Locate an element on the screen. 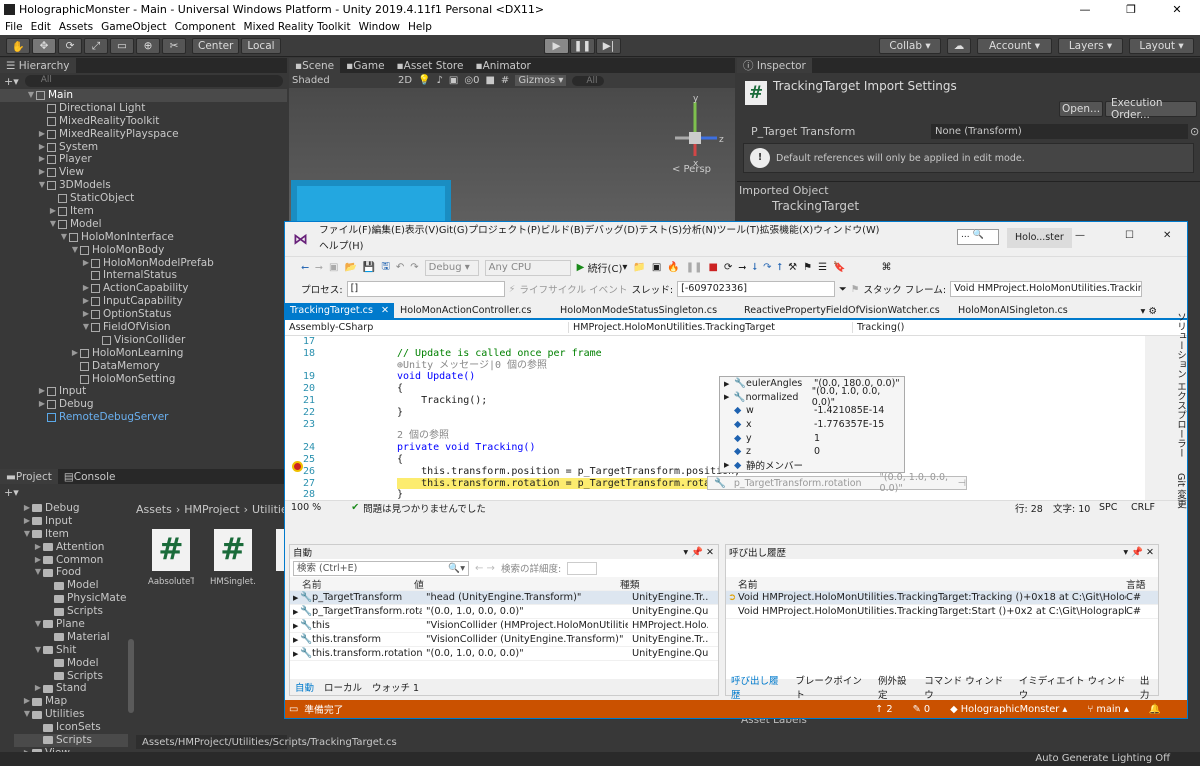  hand-tool-icon: ✋ is located at coordinates (18, 46).